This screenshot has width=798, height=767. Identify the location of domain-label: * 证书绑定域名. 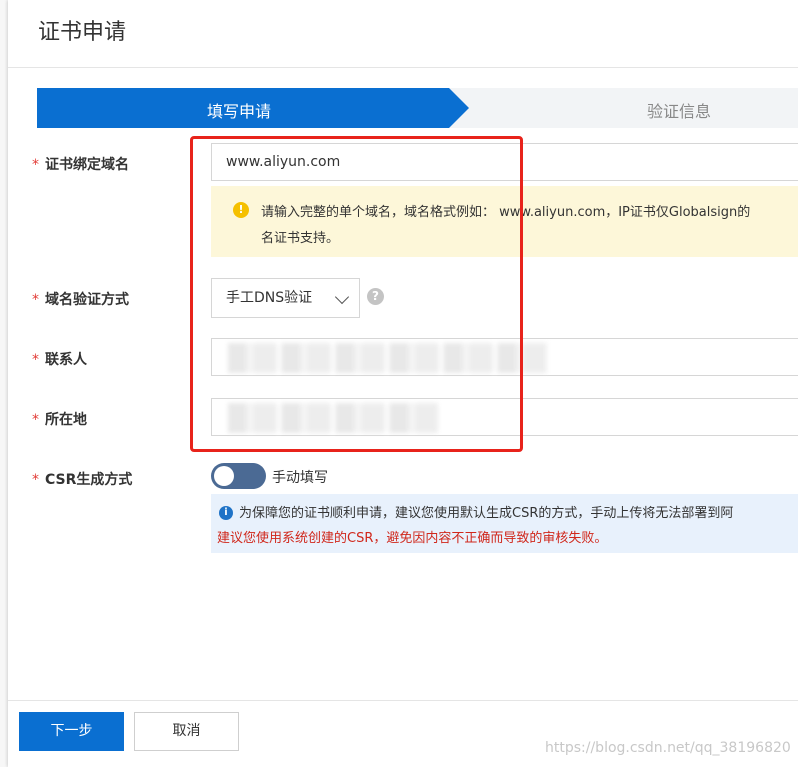
(80, 164).